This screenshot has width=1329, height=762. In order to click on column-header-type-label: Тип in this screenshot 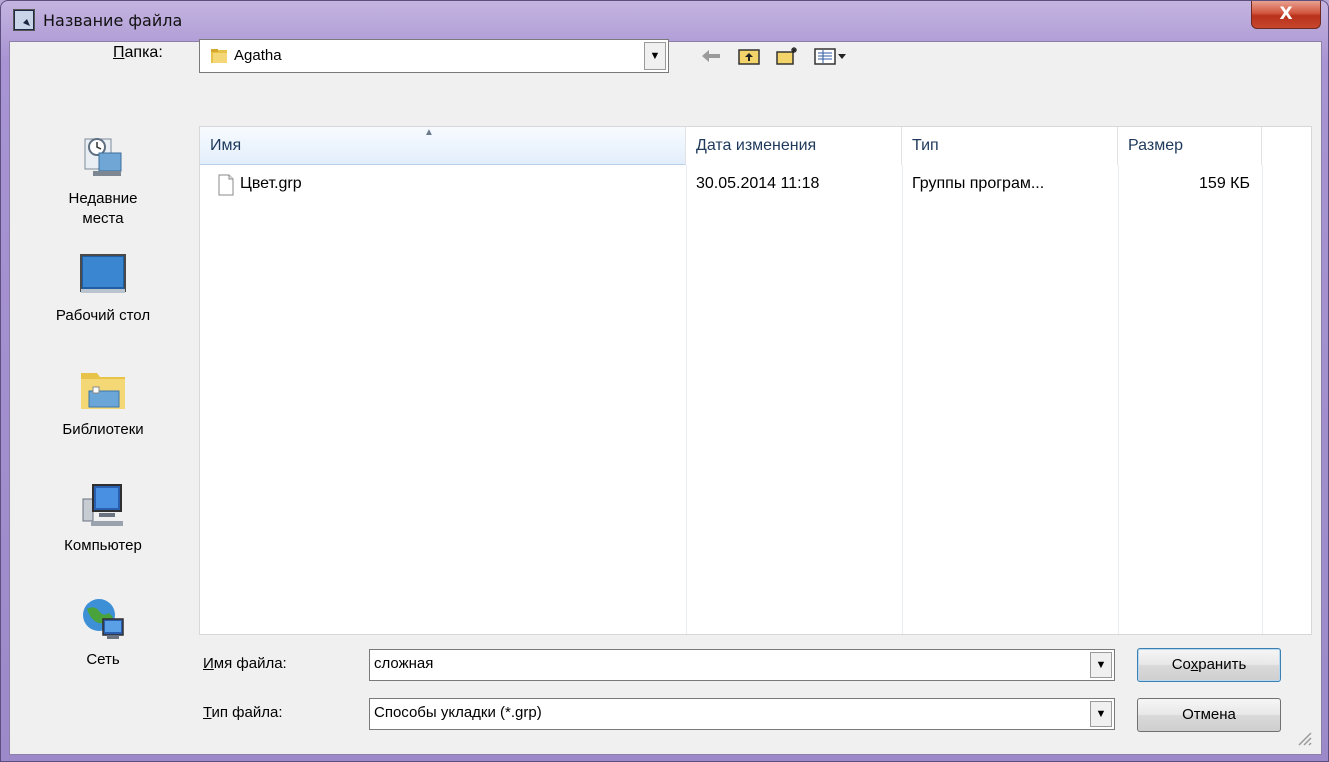, I will do `click(925, 145)`.